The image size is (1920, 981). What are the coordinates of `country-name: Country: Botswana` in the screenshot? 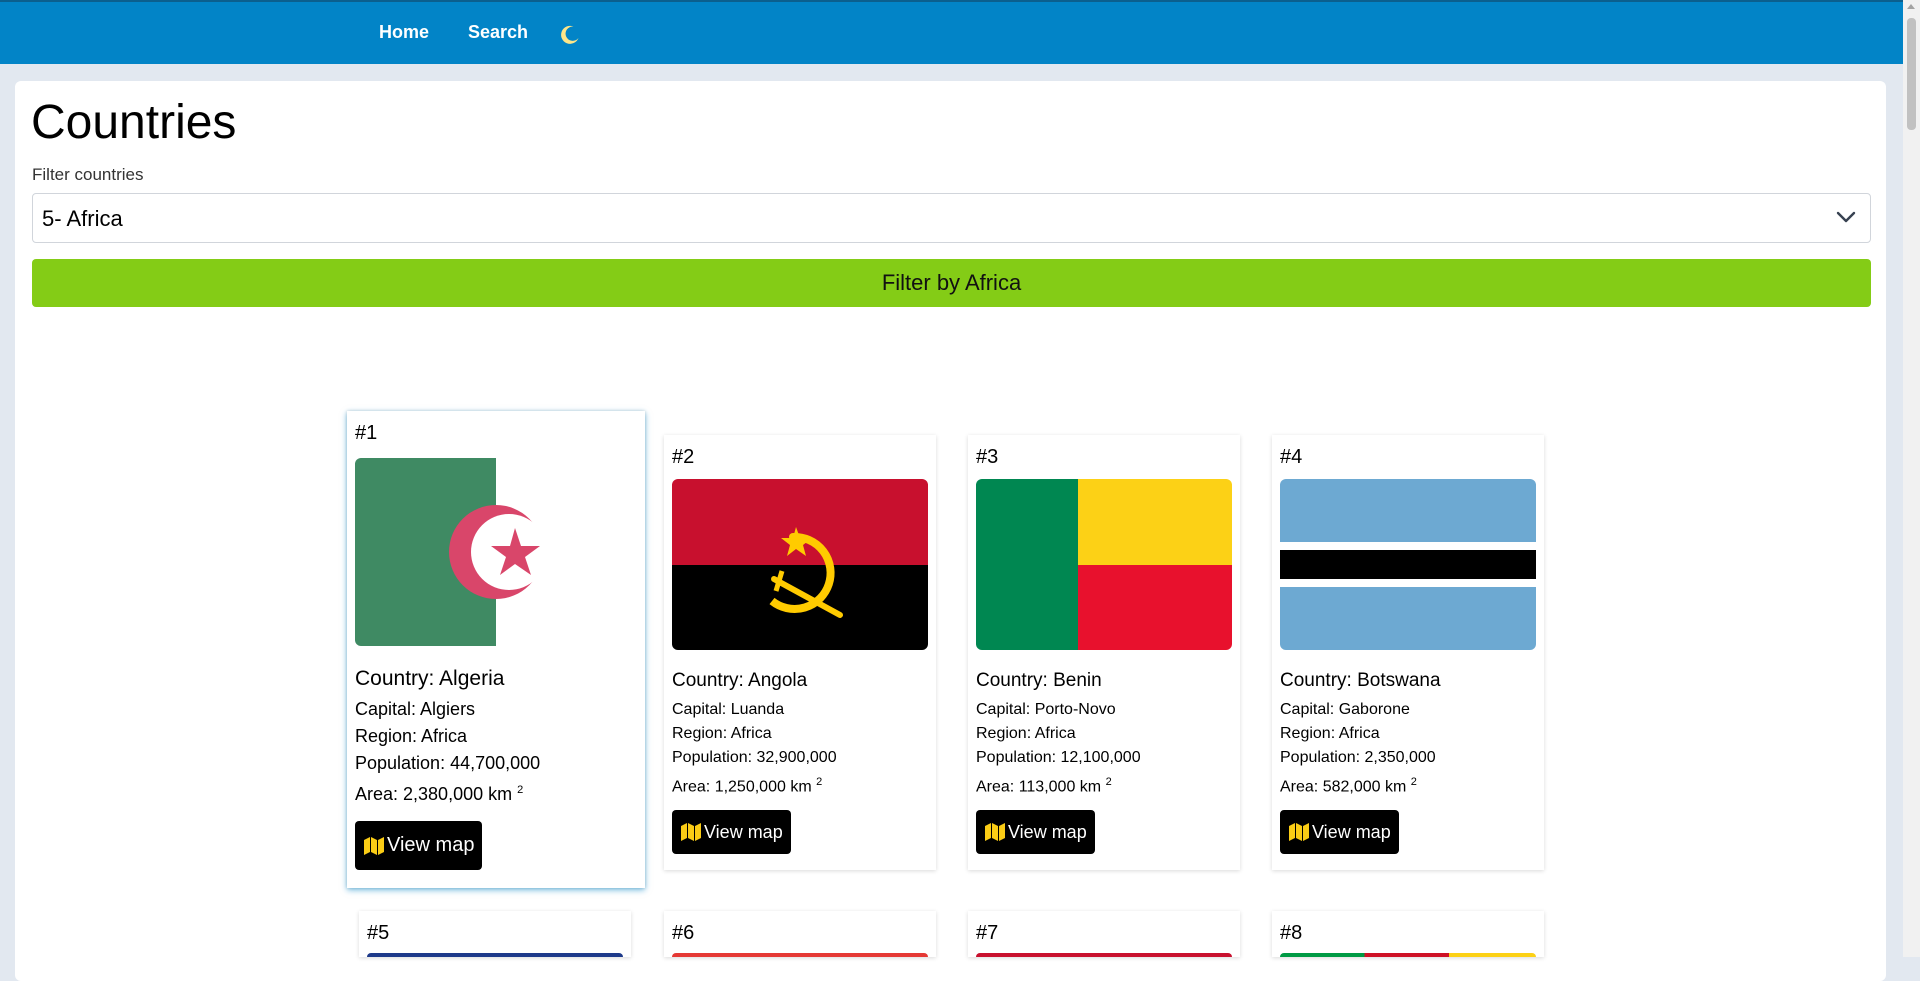 It's located at (1360, 680).